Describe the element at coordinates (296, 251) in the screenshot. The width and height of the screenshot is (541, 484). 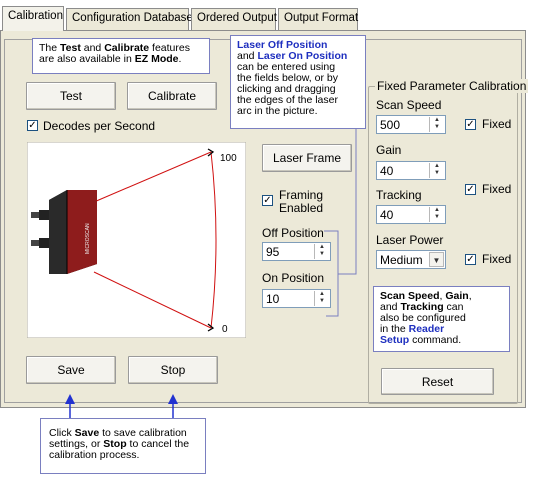
I see `off-position-input: 95 ▲ ▼` at that location.